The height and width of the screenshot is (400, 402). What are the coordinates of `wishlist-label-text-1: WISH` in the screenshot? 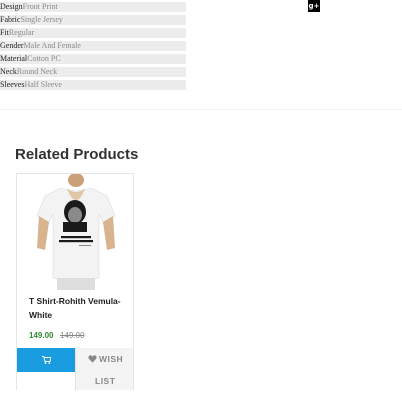 It's located at (111, 359).